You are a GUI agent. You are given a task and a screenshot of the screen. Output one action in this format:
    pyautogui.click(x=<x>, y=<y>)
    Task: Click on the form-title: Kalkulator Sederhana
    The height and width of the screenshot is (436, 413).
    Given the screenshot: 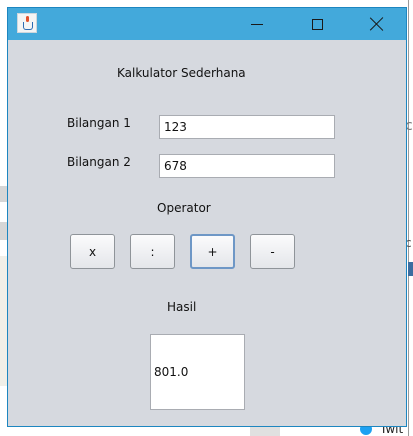 What is the action you would take?
    pyautogui.click(x=181, y=73)
    